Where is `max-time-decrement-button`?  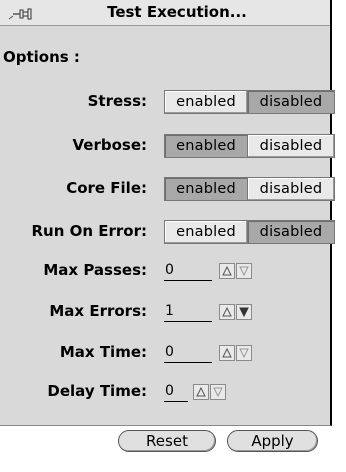
max-time-decrement-button is located at coordinates (244, 353).